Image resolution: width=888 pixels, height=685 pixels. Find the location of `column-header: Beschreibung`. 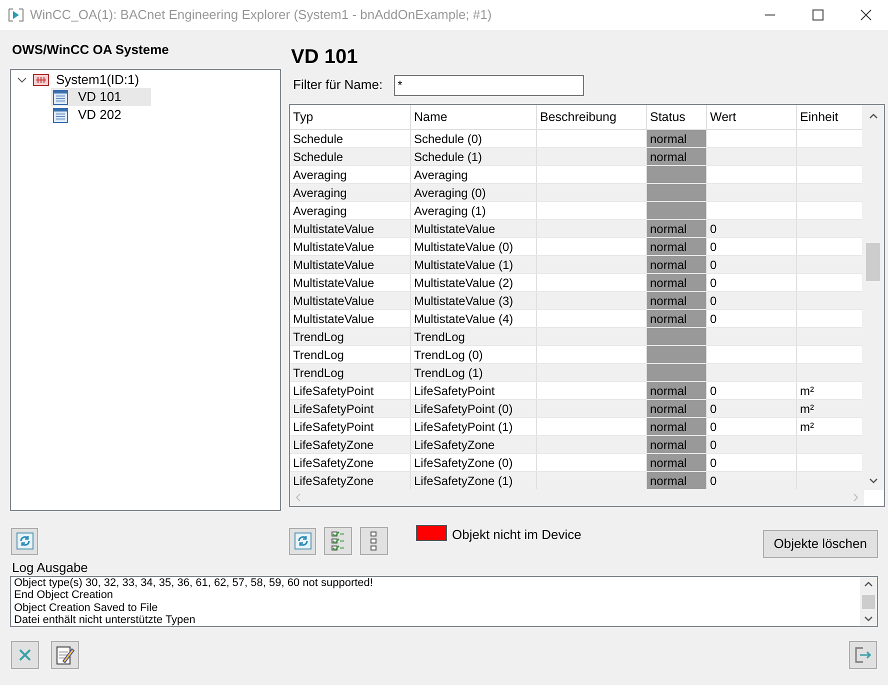

column-header: Beschreibung is located at coordinates (592, 117).